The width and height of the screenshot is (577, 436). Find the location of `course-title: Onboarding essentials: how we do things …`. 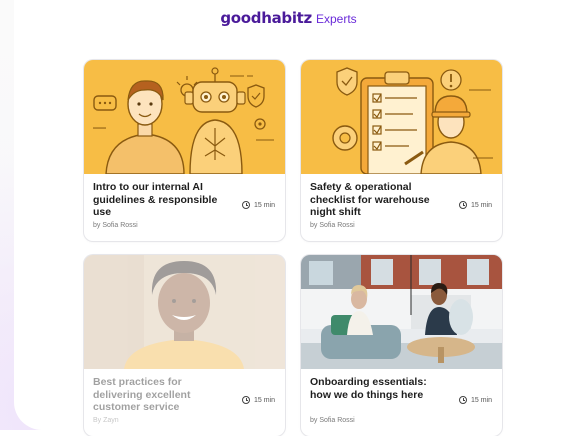

course-title: Onboarding essentials: how we do things … is located at coordinates (368, 388).